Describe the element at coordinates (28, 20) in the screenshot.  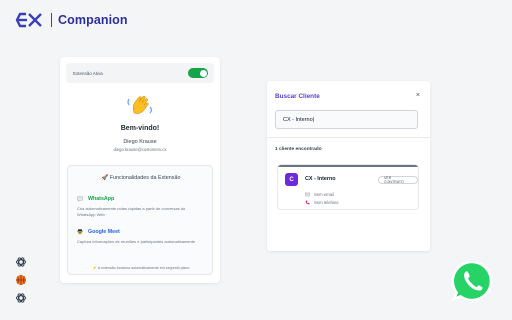
I see `cx-logo-icon` at that location.